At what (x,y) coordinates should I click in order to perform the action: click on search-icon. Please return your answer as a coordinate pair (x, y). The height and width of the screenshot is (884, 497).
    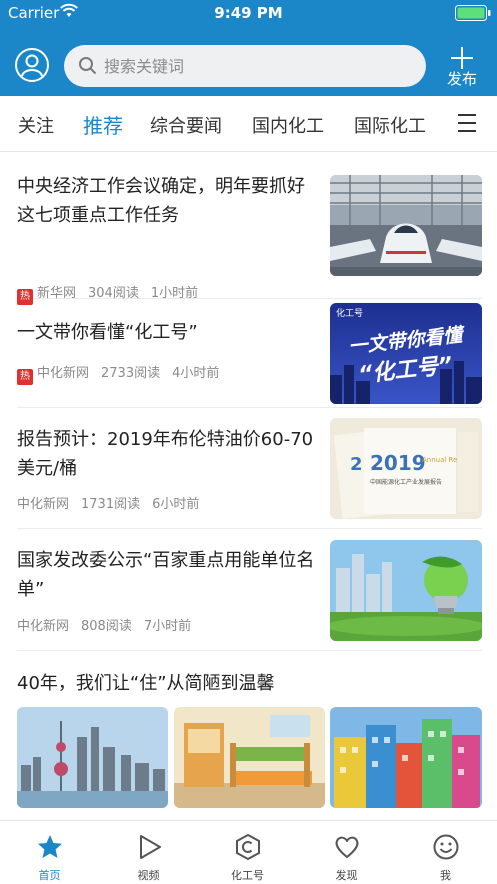
    Looking at the image, I should click on (88, 66).